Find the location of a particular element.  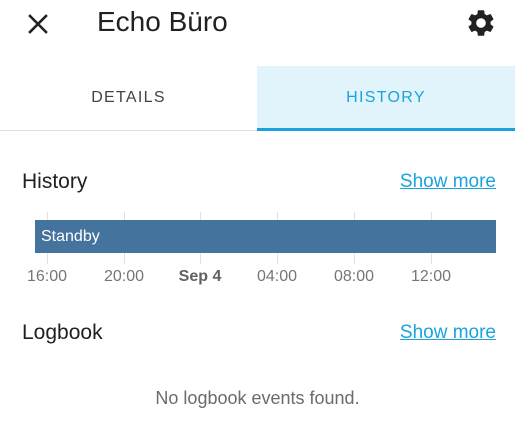

logbook-show-more-link: Show more is located at coordinates (448, 333).